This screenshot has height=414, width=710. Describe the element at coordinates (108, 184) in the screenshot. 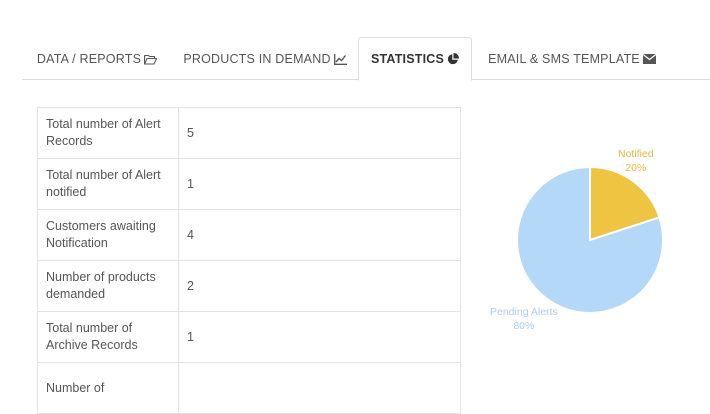

I see `row-label: Total number of Alert notified` at that location.